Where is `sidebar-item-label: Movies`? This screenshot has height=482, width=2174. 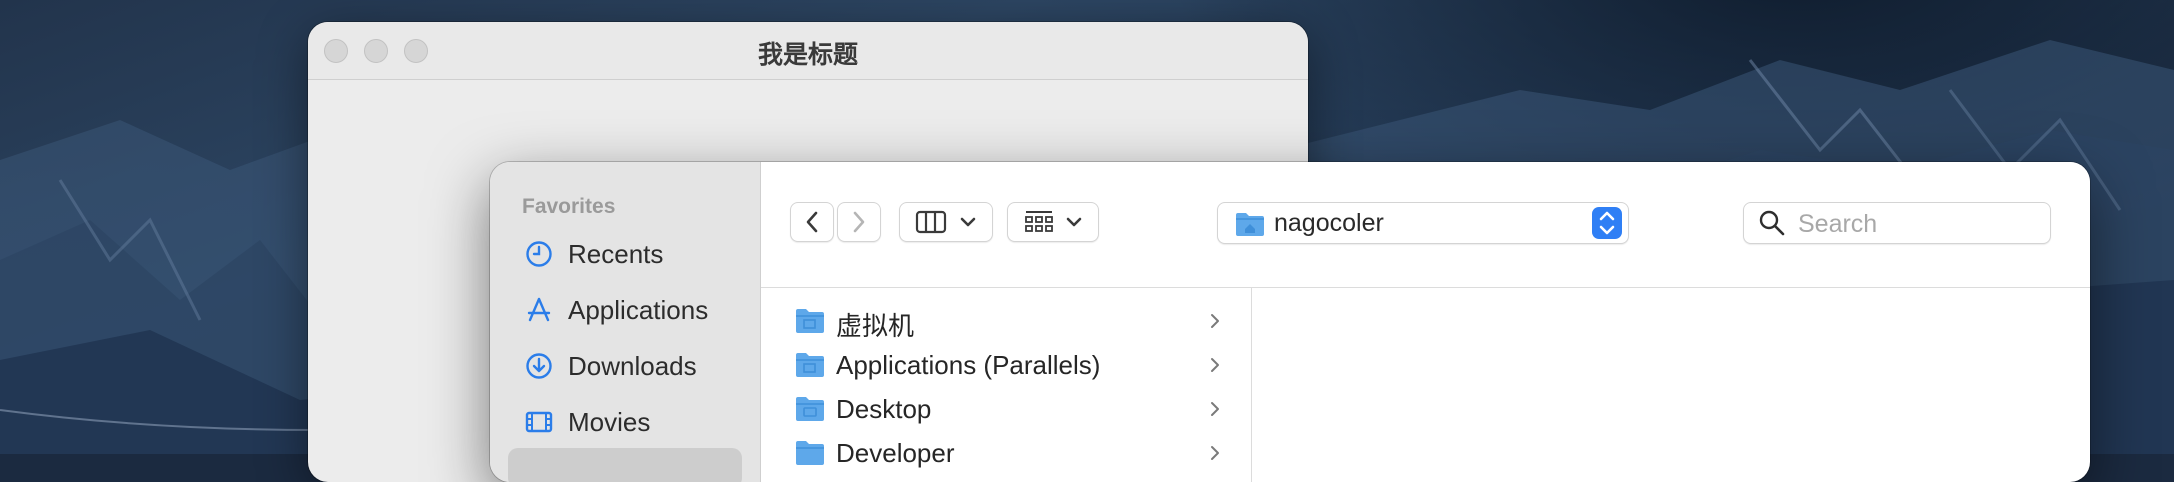
sidebar-item-label: Movies is located at coordinates (609, 421).